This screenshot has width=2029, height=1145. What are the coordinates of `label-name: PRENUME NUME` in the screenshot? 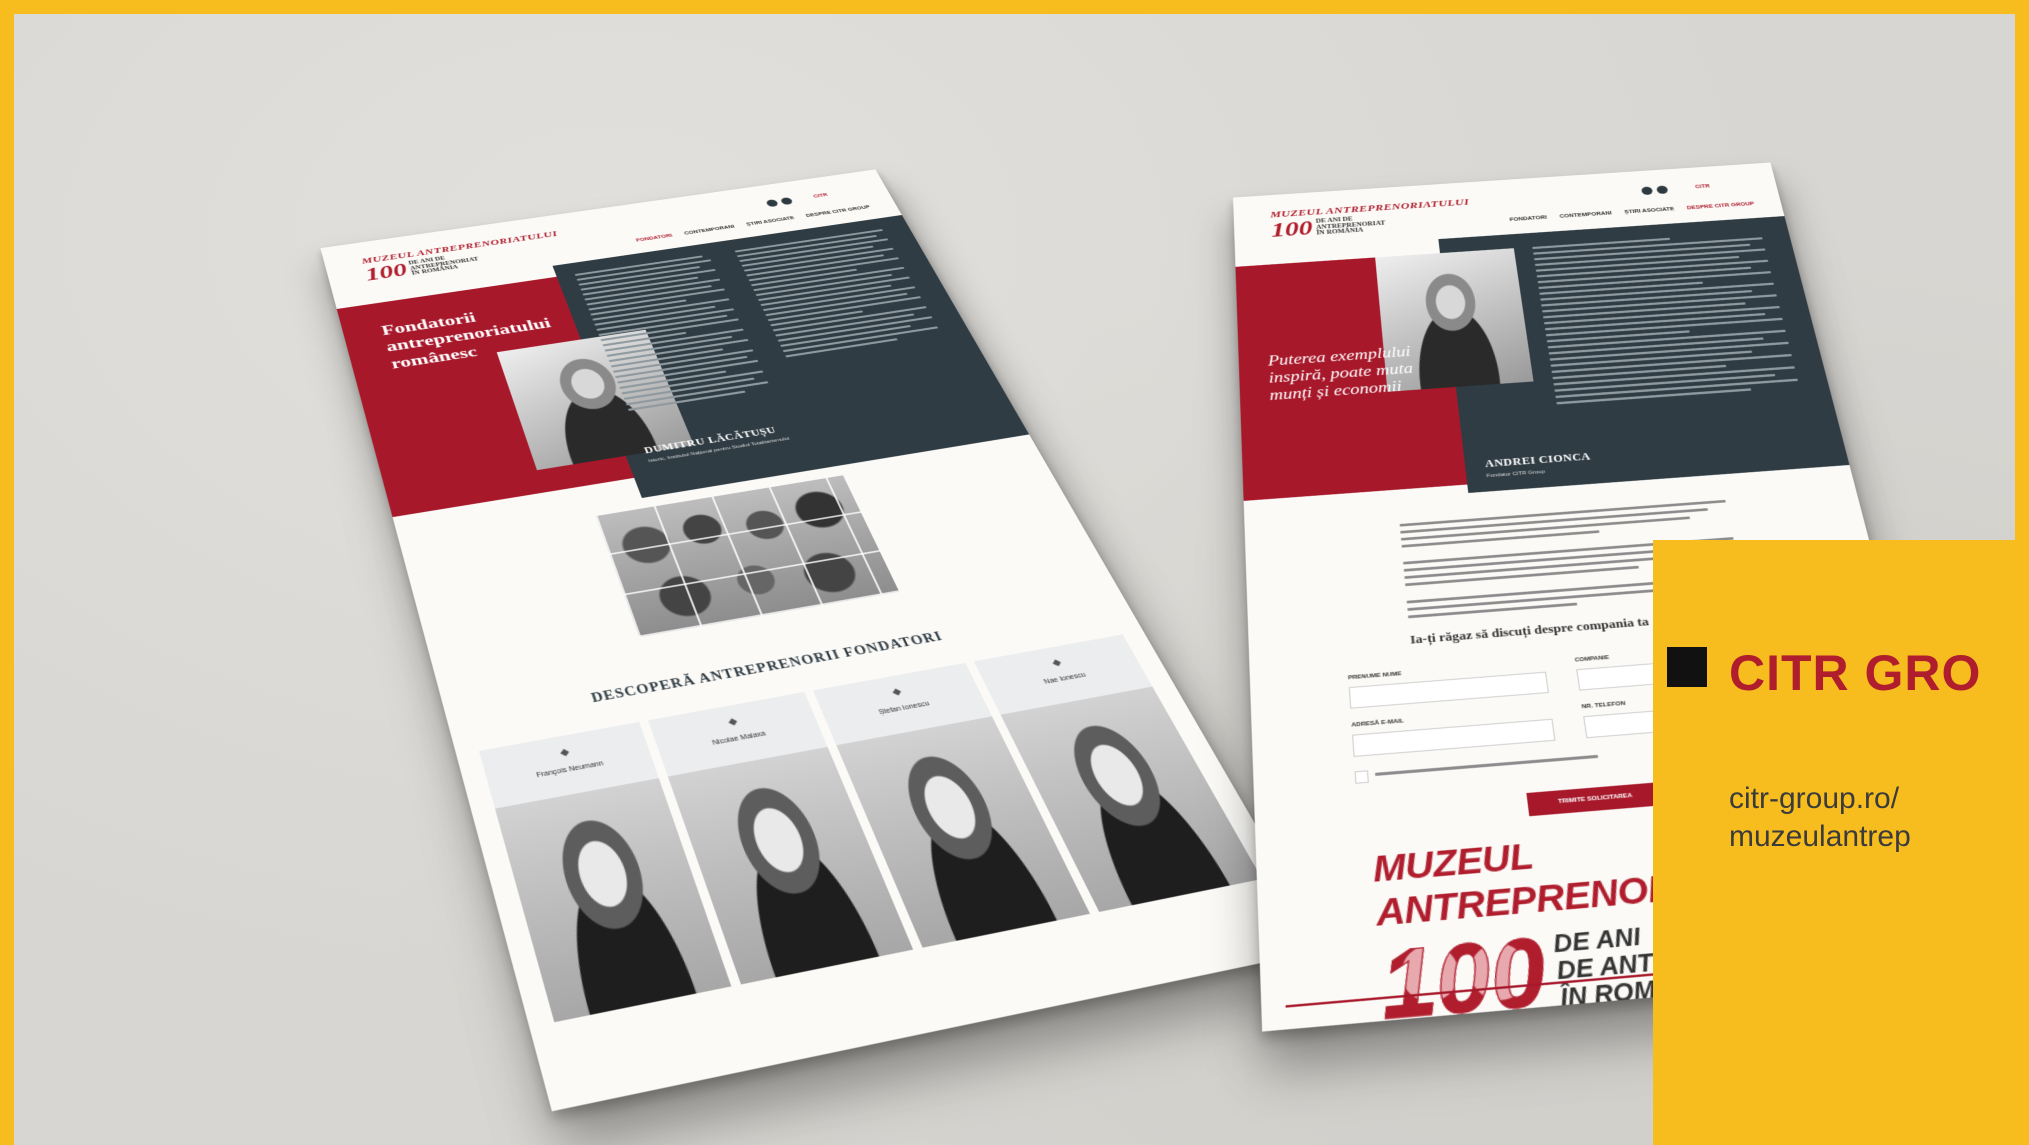 It's located at (1374, 676).